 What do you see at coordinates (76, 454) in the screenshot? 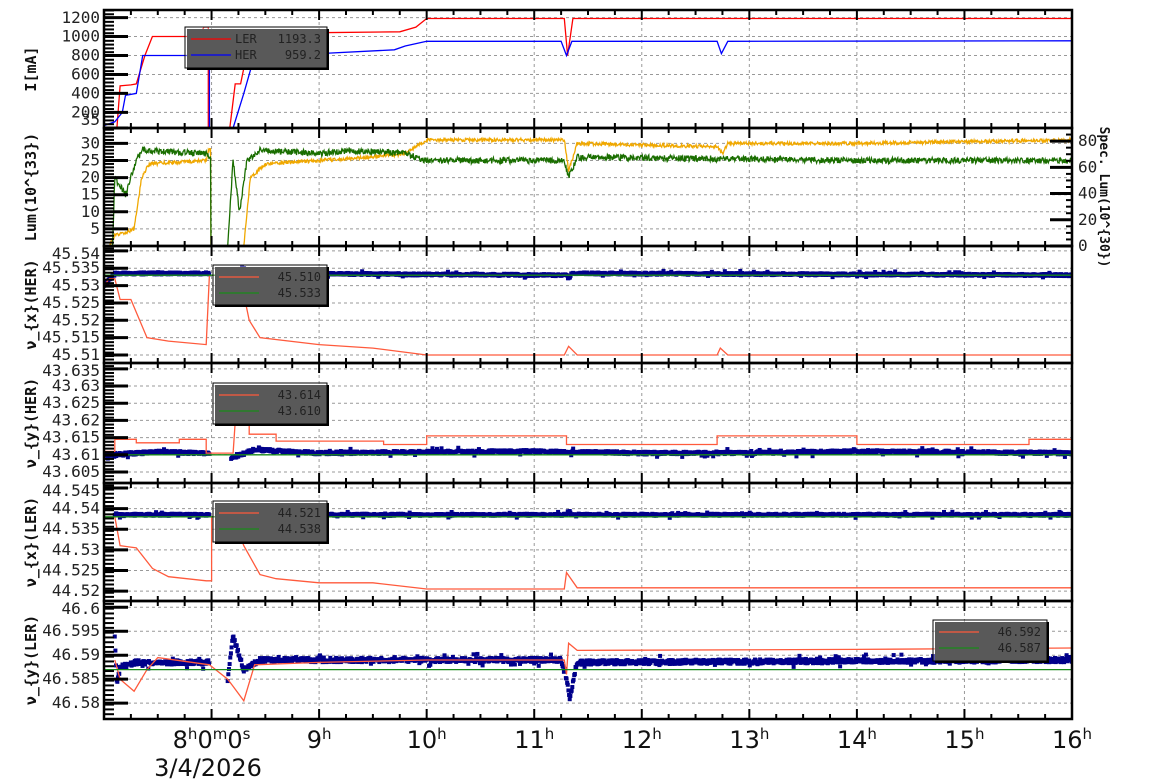
I see `y-tick-label: 43.61` at bounding box center [76, 454].